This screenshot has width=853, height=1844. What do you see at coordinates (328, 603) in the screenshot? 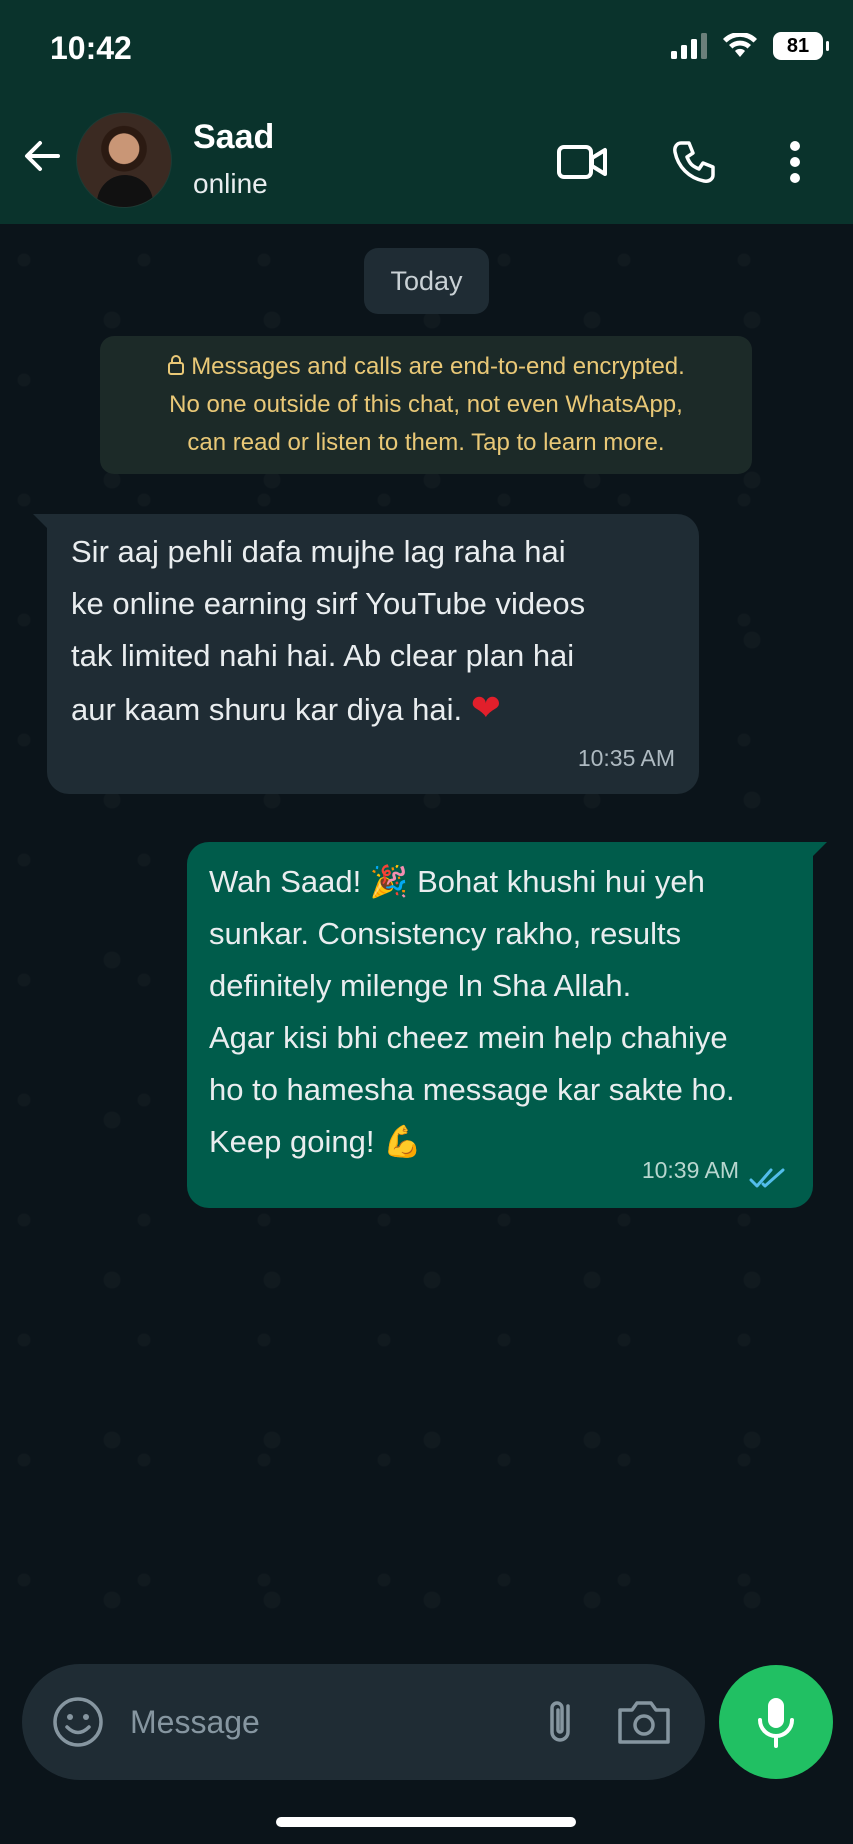
I see `message-line: ke online earning sirf YouTube videos` at bounding box center [328, 603].